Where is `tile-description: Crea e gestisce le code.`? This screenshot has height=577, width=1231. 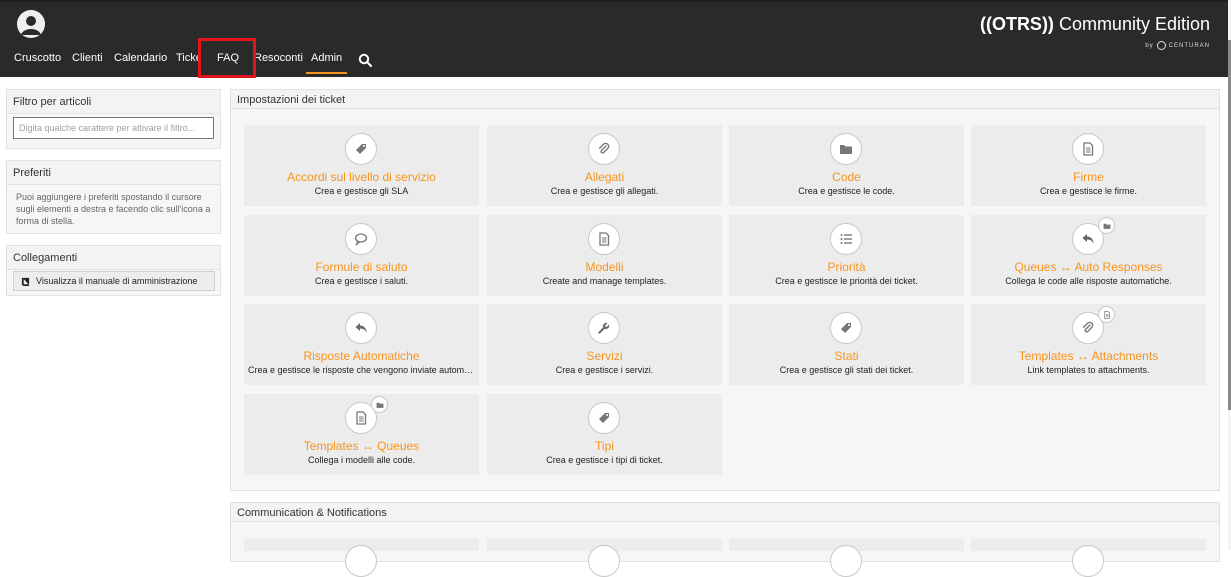 tile-description: Crea e gestisce le code. is located at coordinates (846, 191).